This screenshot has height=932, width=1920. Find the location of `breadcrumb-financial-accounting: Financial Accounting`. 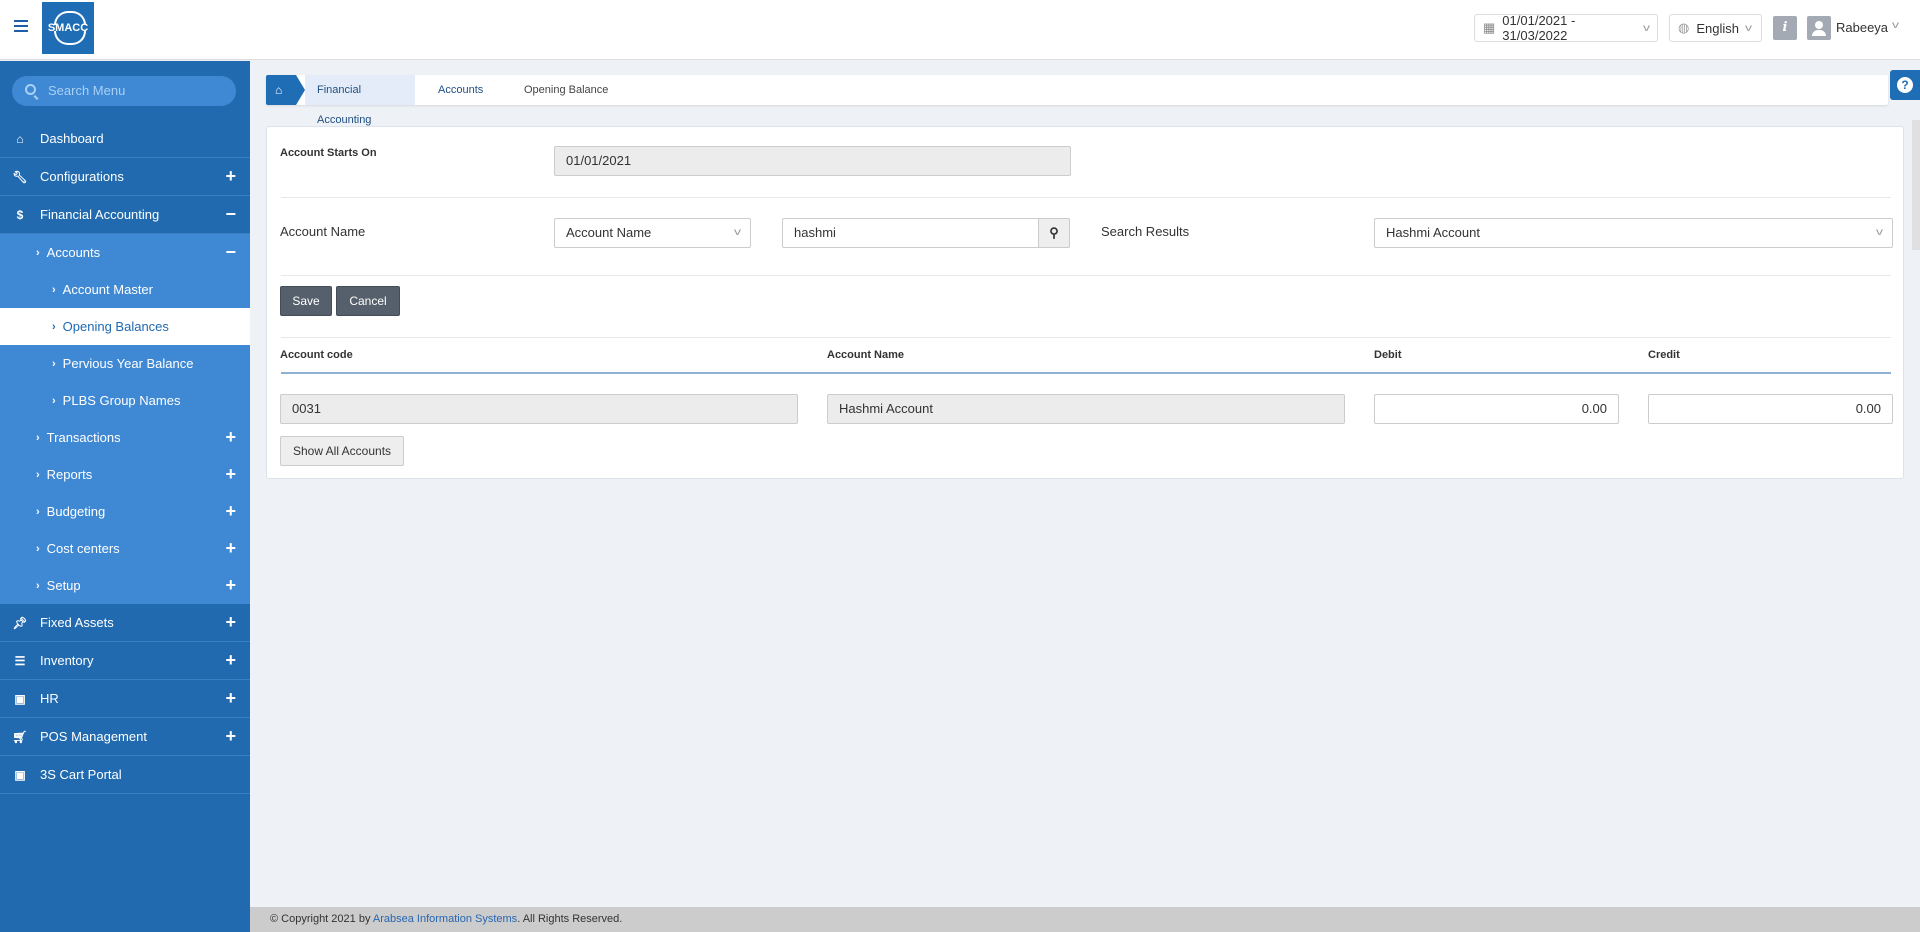

breadcrumb-financial-accounting: Financial Accounting is located at coordinates (360, 100).